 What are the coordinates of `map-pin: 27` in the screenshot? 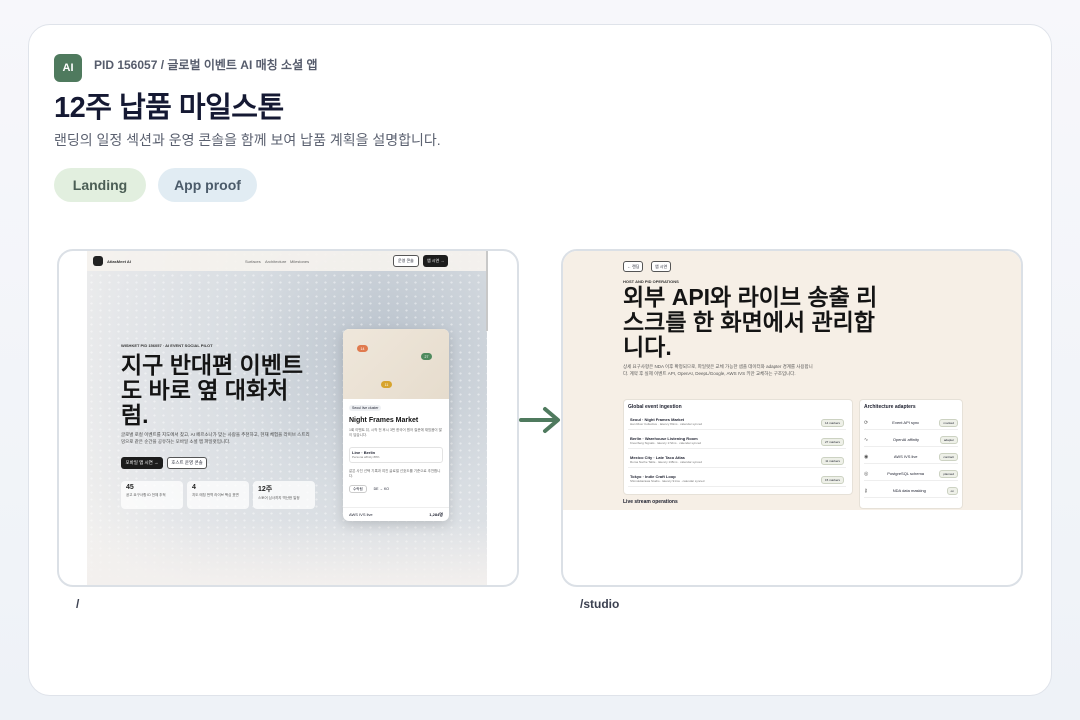 It's located at (426, 356).